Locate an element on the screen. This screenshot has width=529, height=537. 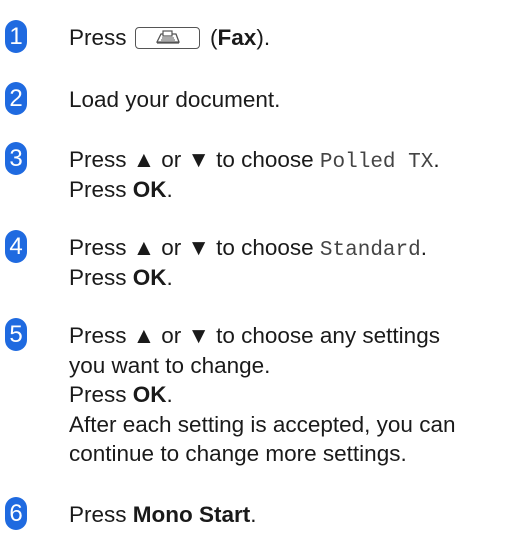
fax-label: Fax is located at coordinates (237, 37).